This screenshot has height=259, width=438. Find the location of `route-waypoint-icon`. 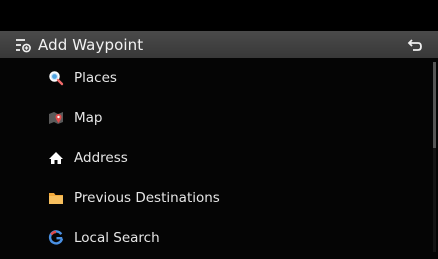

route-waypoint-icon is located at coordinates (23, 45).